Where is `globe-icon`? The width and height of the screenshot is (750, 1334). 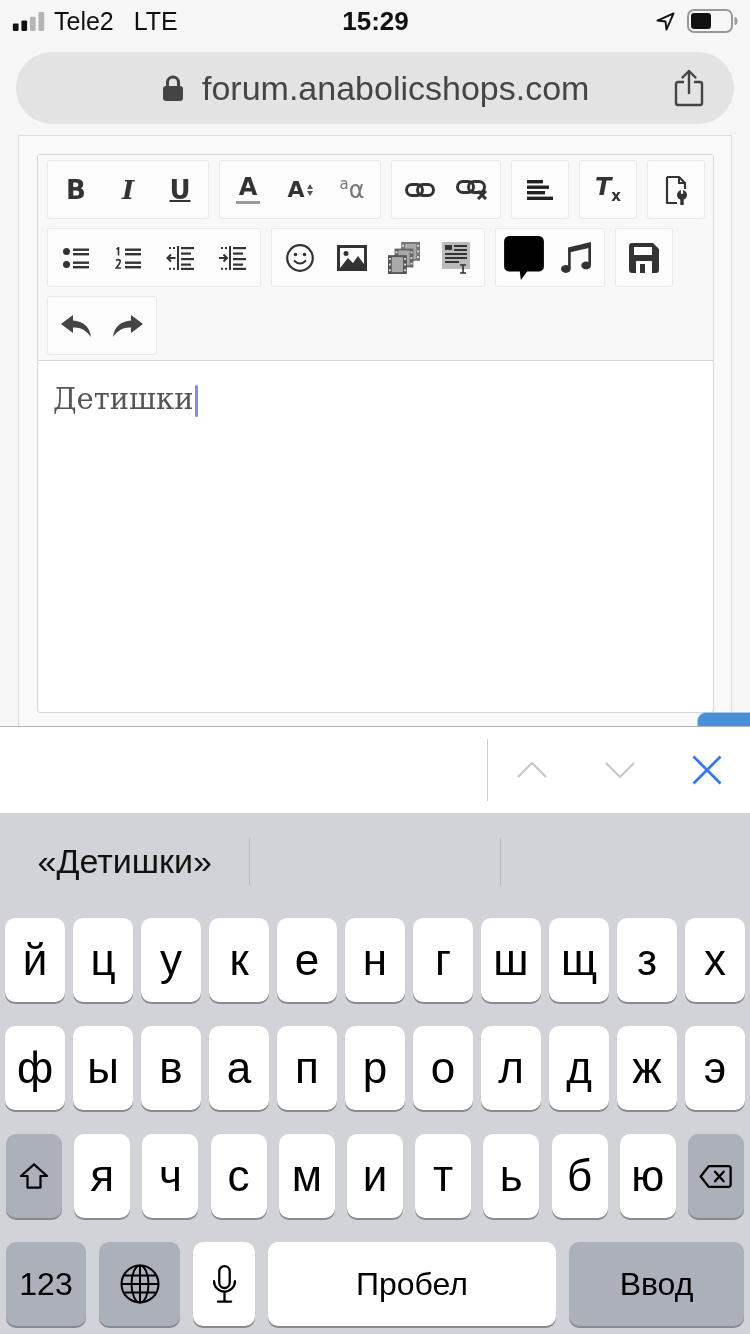 globe-icon is located at coordinates (139, 1284).